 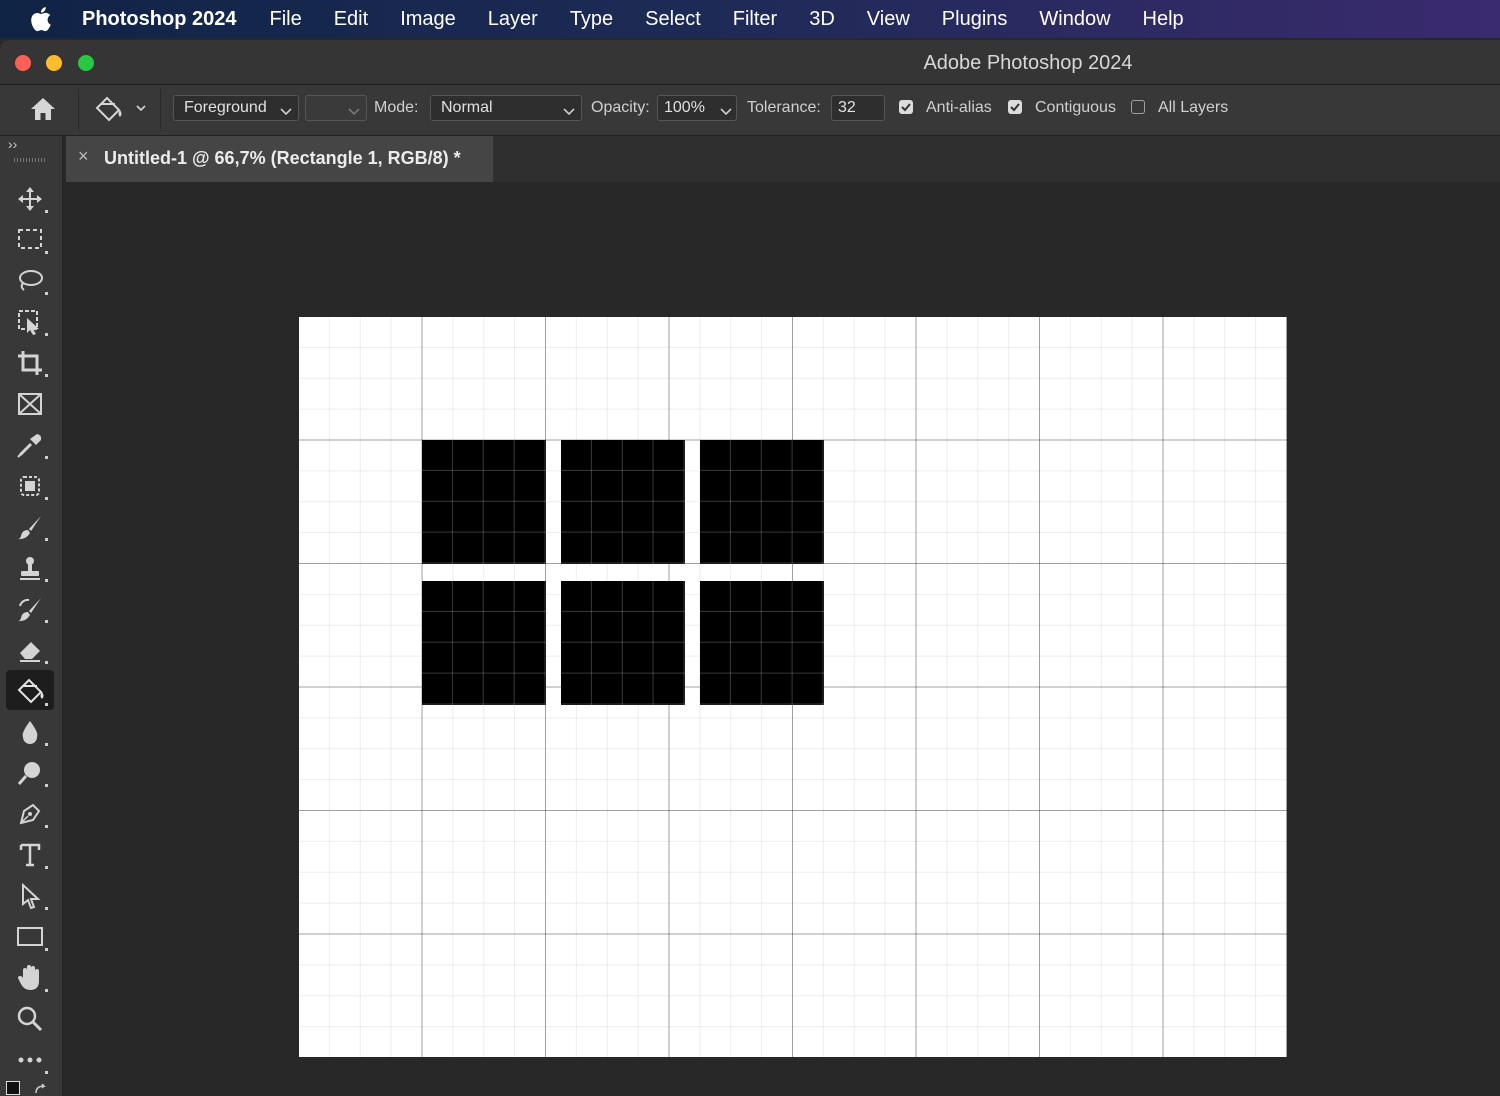 I want to click on menu-layer: Layer, so click(x=513, y=19).